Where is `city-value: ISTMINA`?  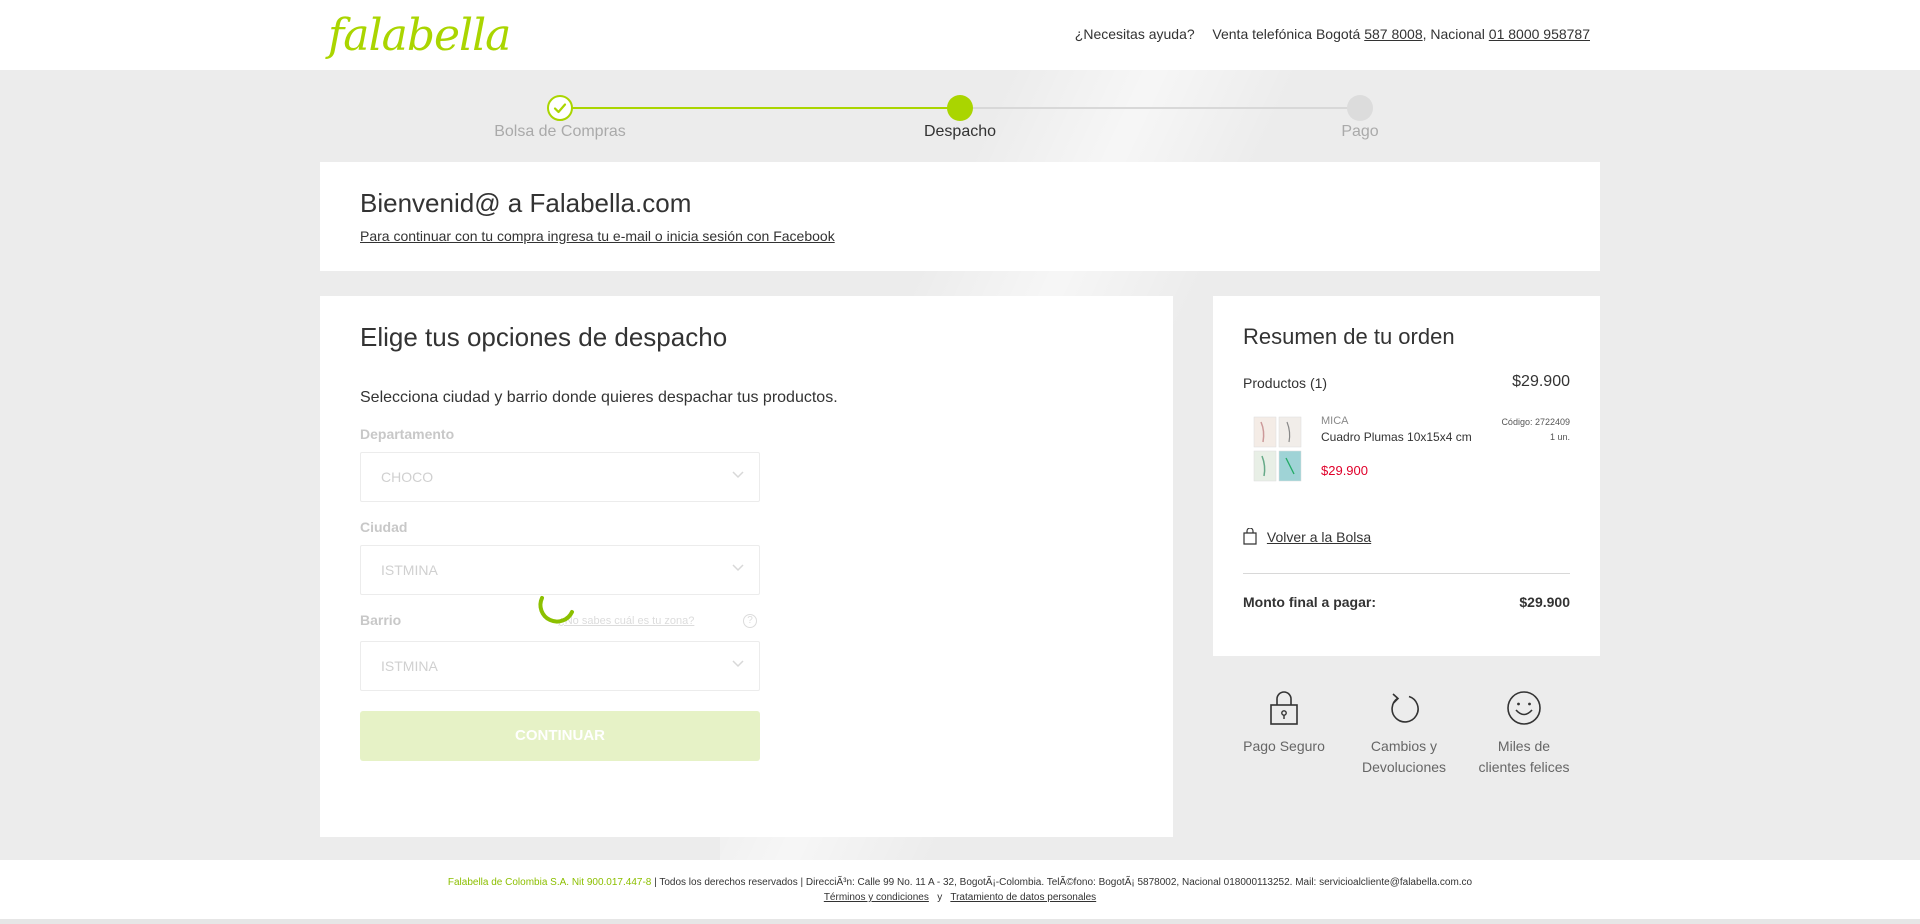
city-value: ISTMINA is located at coordinates (409, 570).